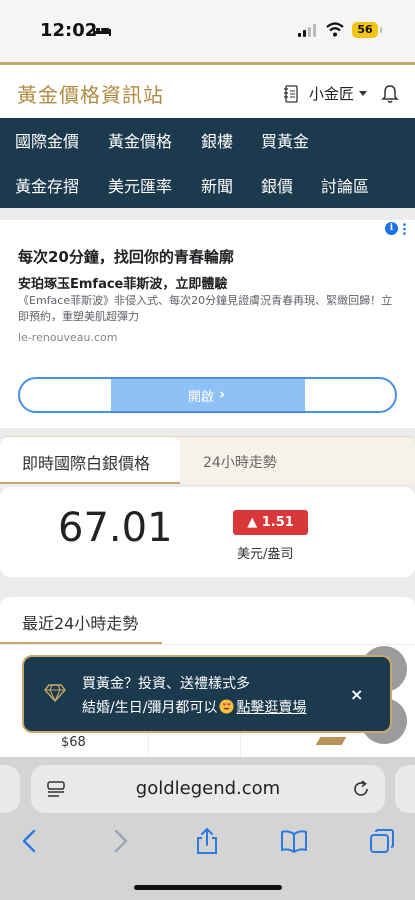 This screenshot has width=415, height=900. Describe the element at coordinates (10, 789) in the screenshot. I see `previous-tab-peek` at that location.